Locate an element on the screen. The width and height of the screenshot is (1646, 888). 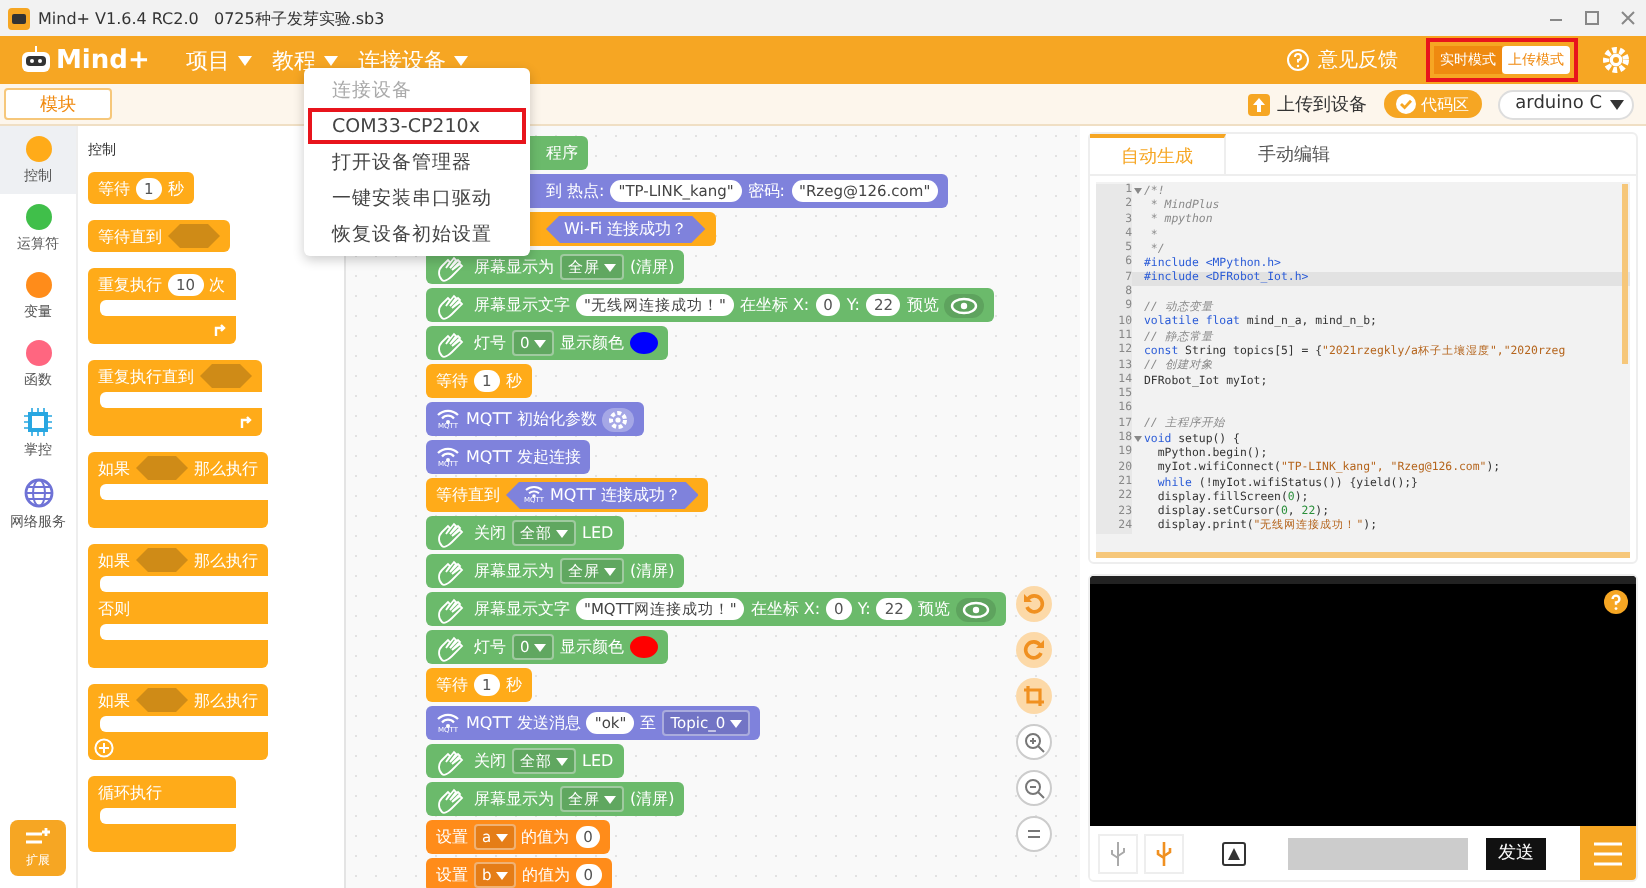
block-label: 预览 is located at coordinates (922, 305).